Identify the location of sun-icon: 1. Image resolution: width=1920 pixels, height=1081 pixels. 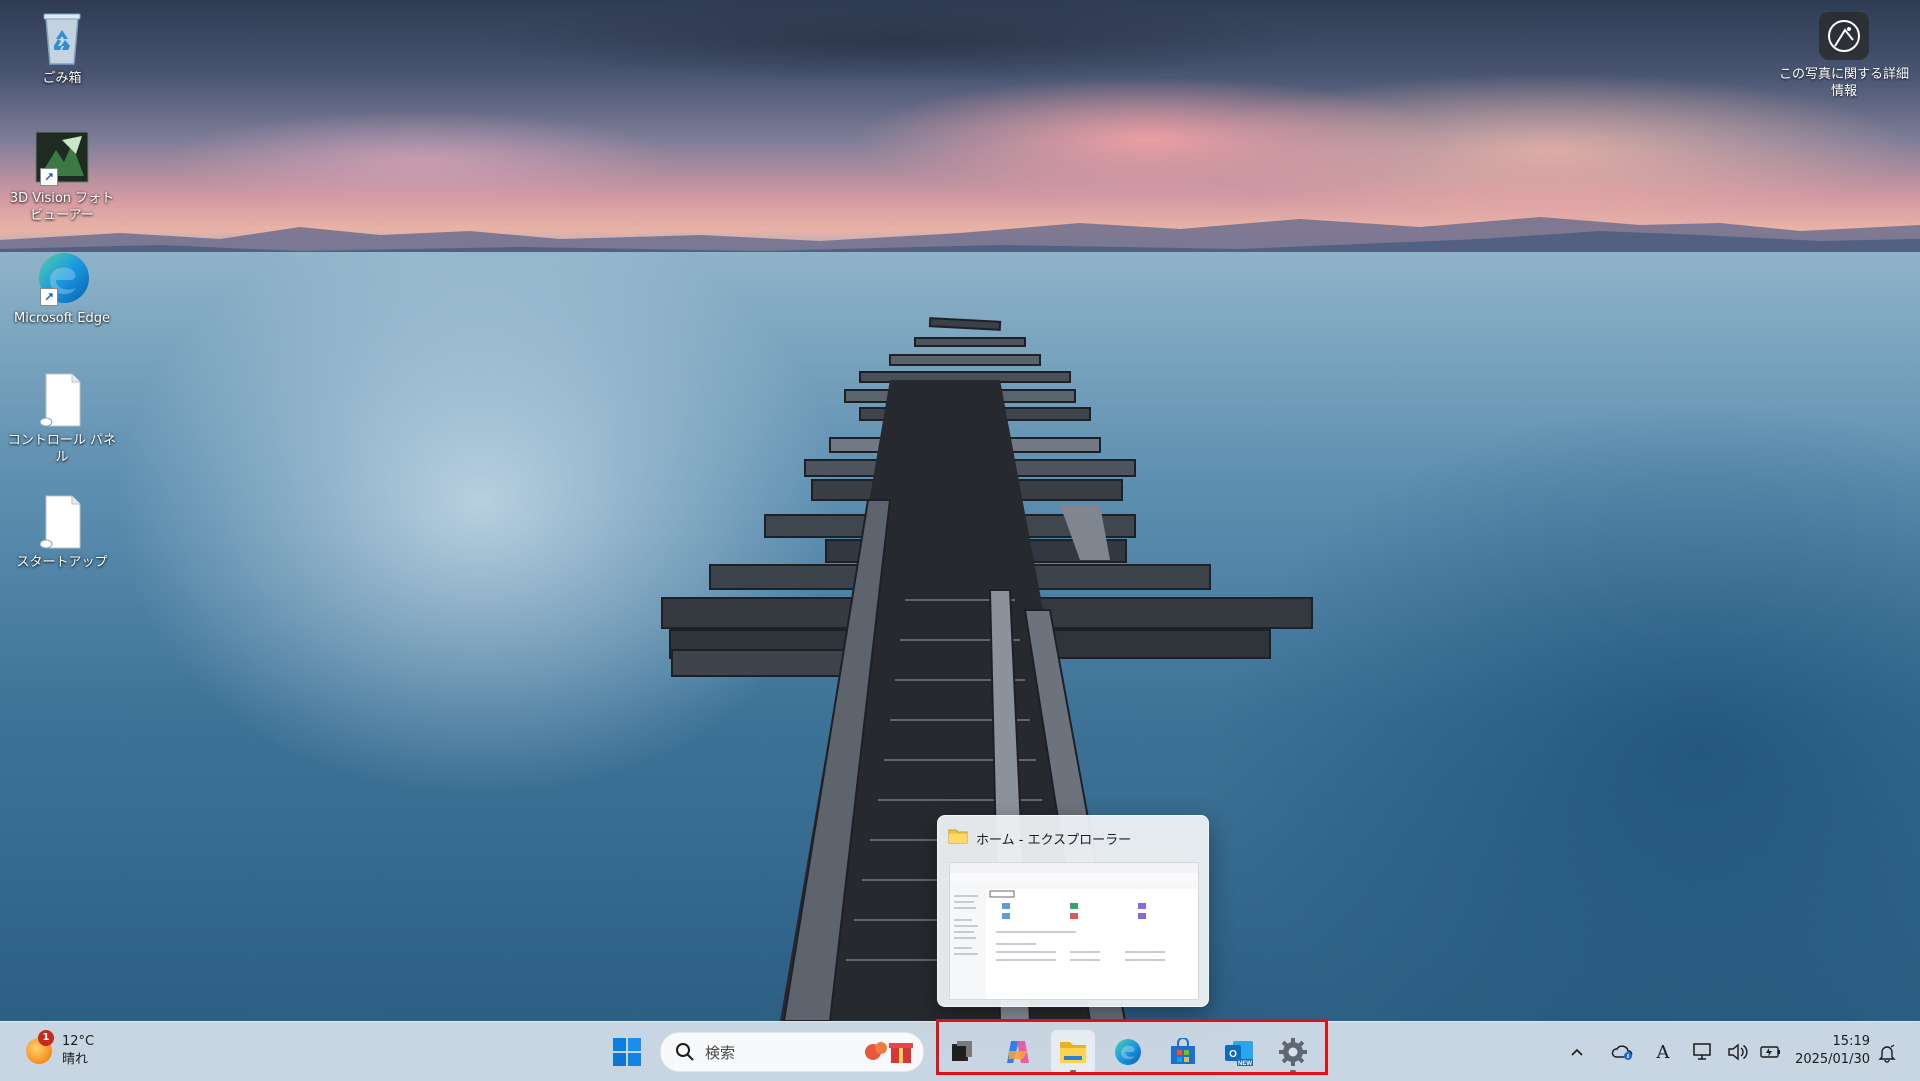
(40, 1047).